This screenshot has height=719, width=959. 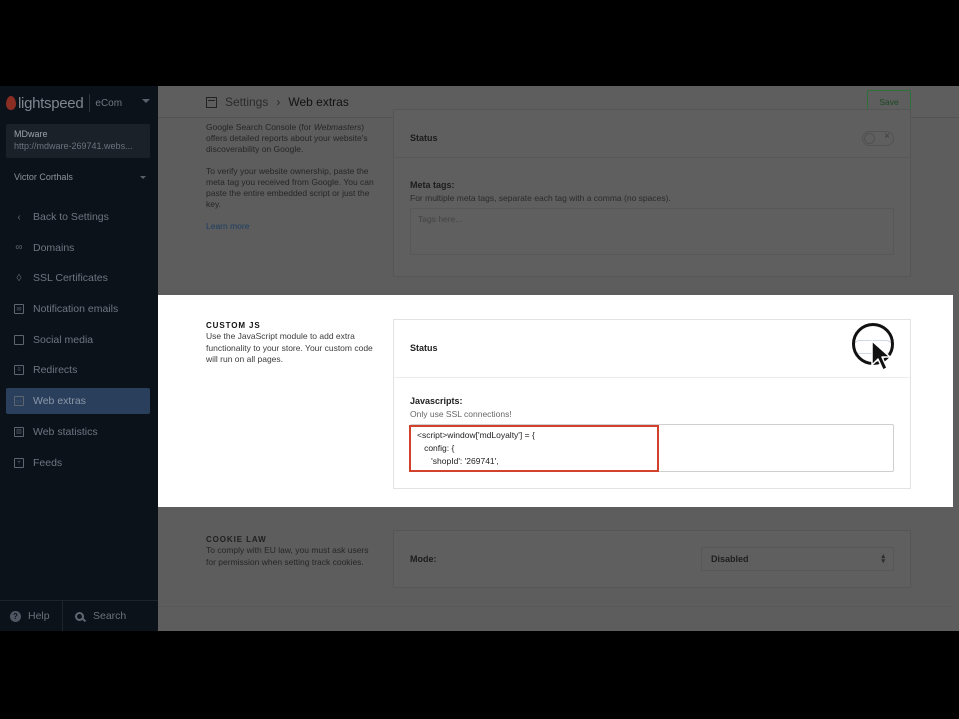 What do you see at coordinates (78, 248) in the screenshot?
I see `sidebar-item-domains: ∞ Domains` at bounding box center [78, 248].